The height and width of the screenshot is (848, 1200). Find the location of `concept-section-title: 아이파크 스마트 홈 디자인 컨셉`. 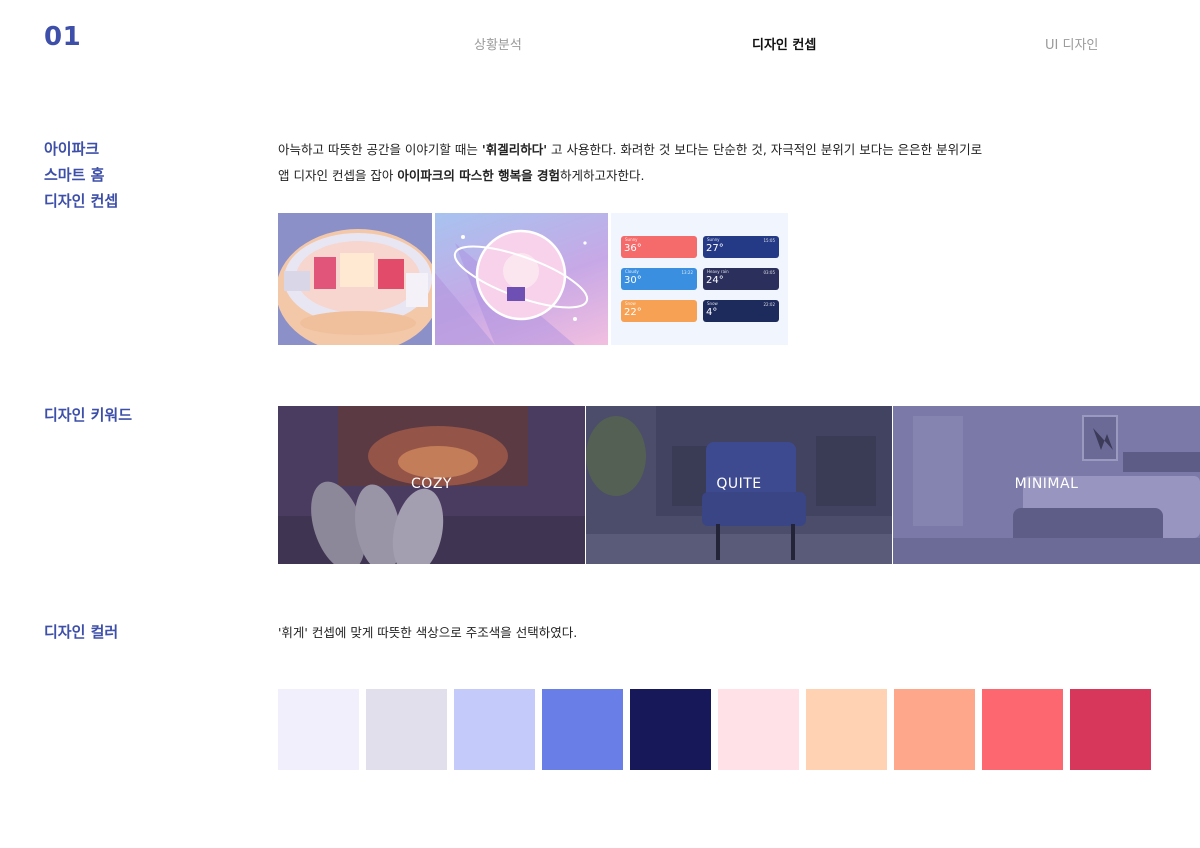

concept-section-title: 아이파크 스마트 홈 디자인 컨셉 is located at coordinates (81, 175).